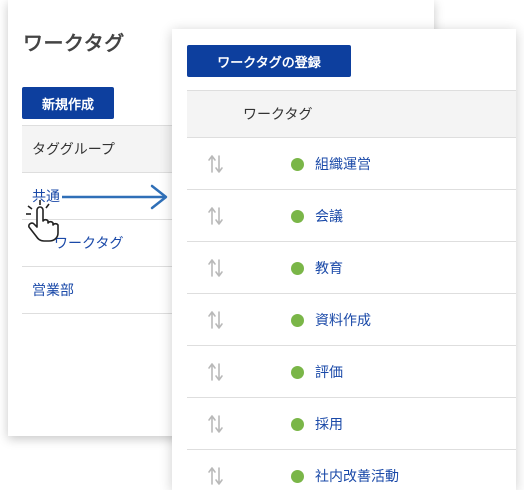  I want to click on group-item-sales: 営業部, so click(107, 290).